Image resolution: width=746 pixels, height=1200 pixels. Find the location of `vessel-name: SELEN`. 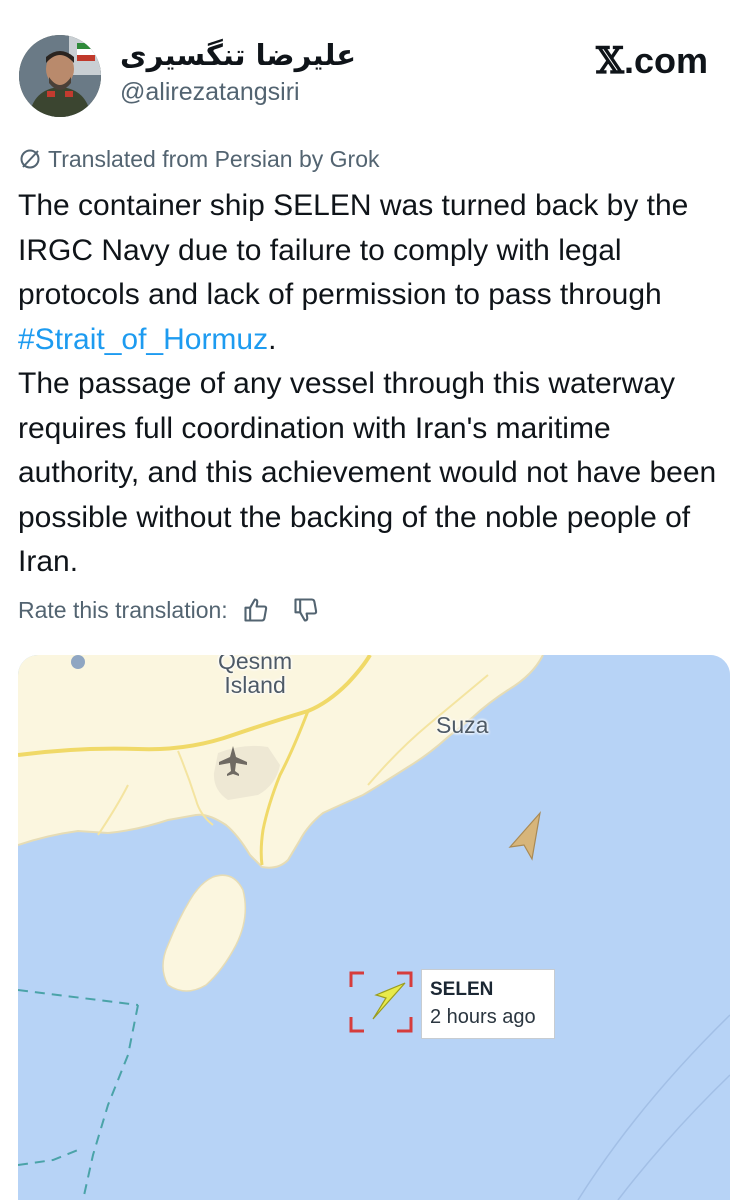

vessel-name: SELEN is located at coordinates (462, 989).